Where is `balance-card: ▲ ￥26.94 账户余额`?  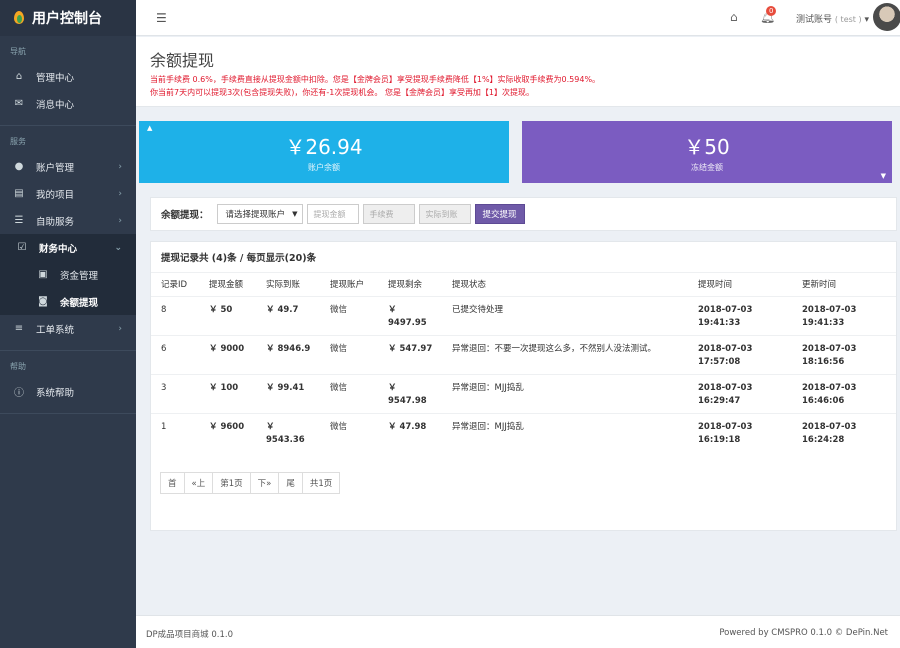 balance-card: ▲ ￥26.94 账户余额 is located at coordinates (324, 152).